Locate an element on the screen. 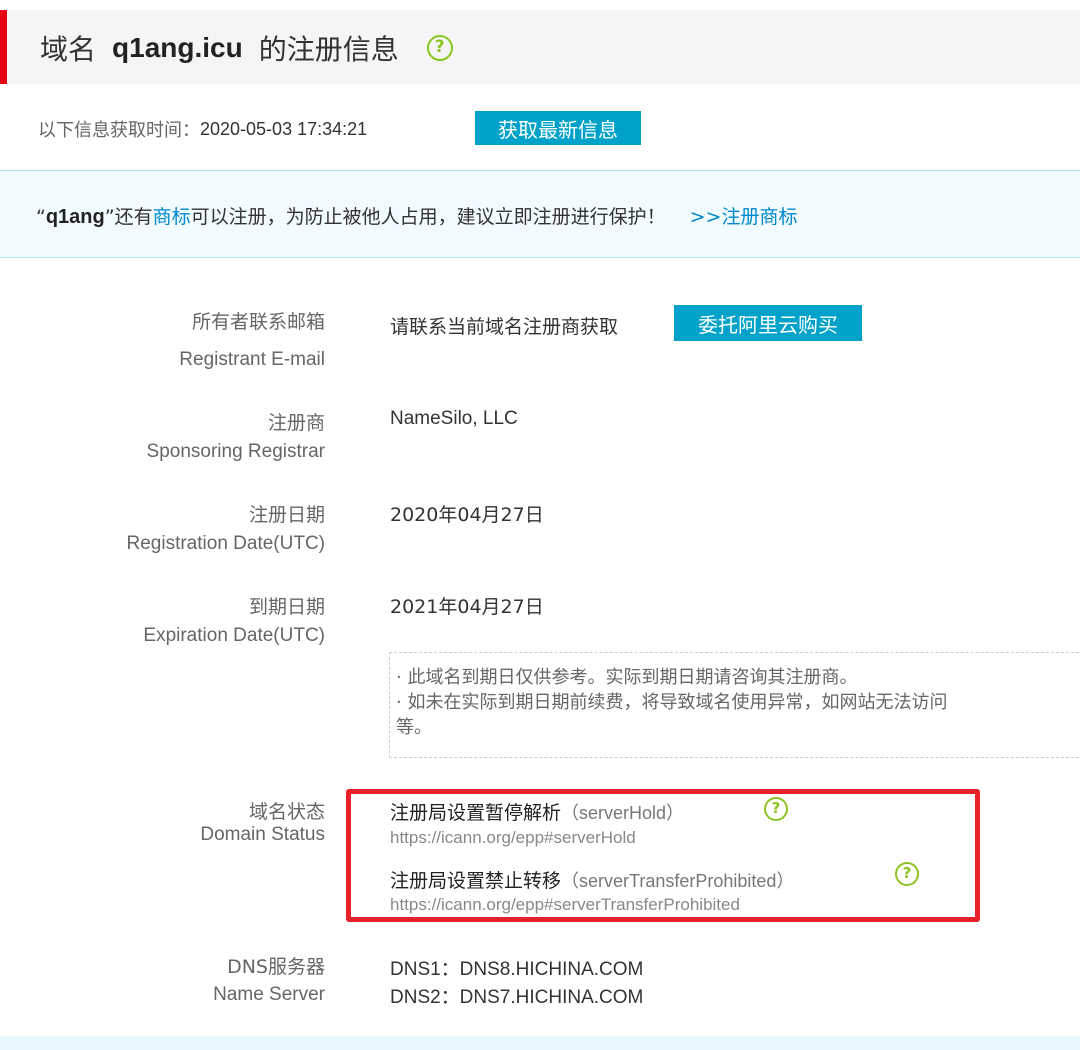  exp-date-value: 2021年04月27日 is located at coordinates (467, 607).